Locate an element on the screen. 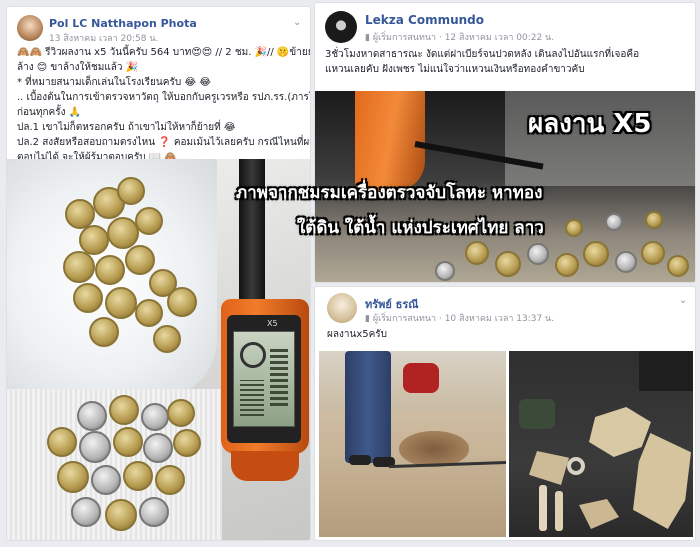 Image resolution: width=700 pixels, height=547 pixels. post-photo-artifacts is located at coordinates (601, 444).